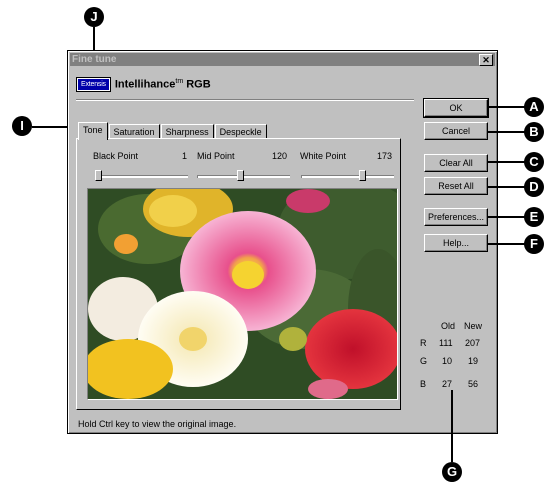 The width and height of the screenshot is (545, 487). Describe the element at coordinates (473, 343) in the screenshot. I see `r-new-value: 207` at that location.